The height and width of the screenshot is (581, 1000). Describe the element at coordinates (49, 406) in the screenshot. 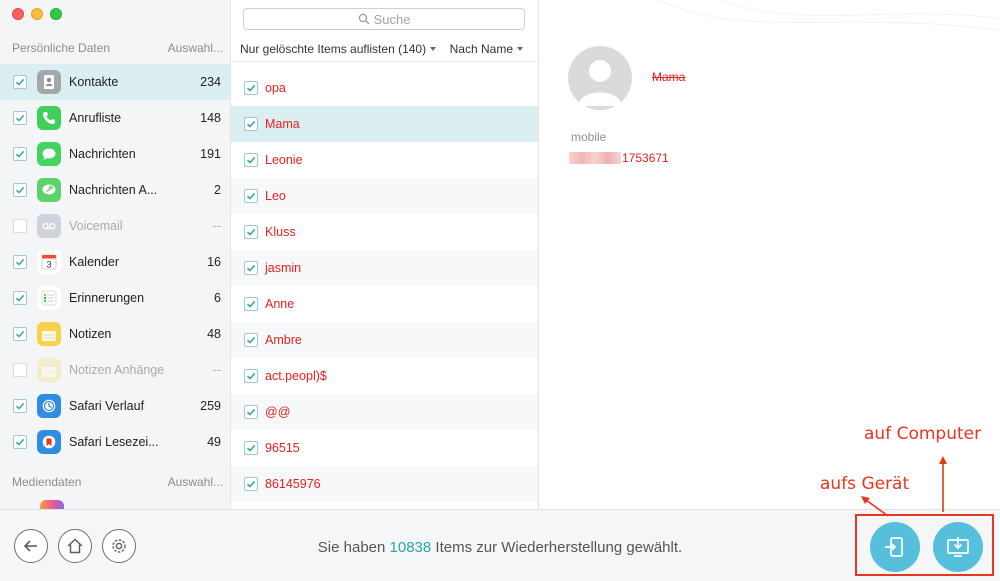

I see `safari-history-icon` at that location.